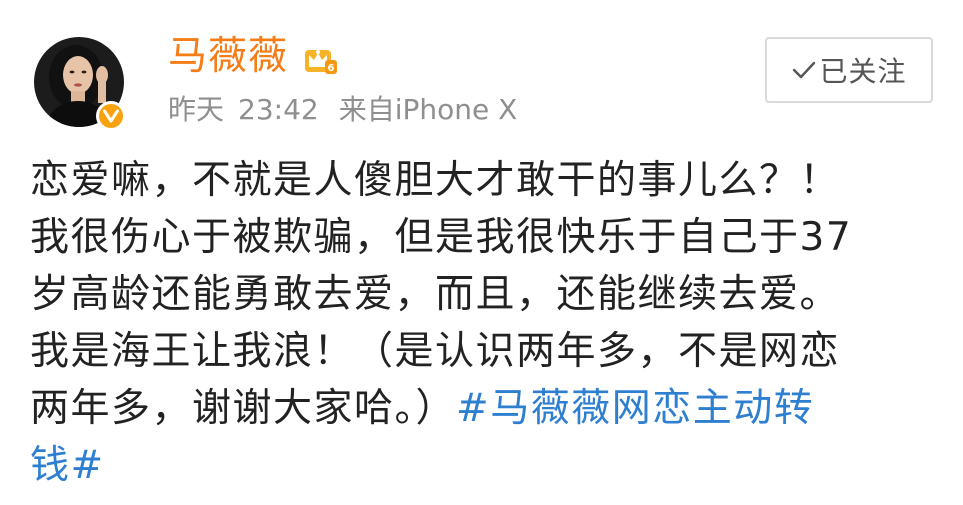  I want to click on svg-text: 6, so click(331, 68).